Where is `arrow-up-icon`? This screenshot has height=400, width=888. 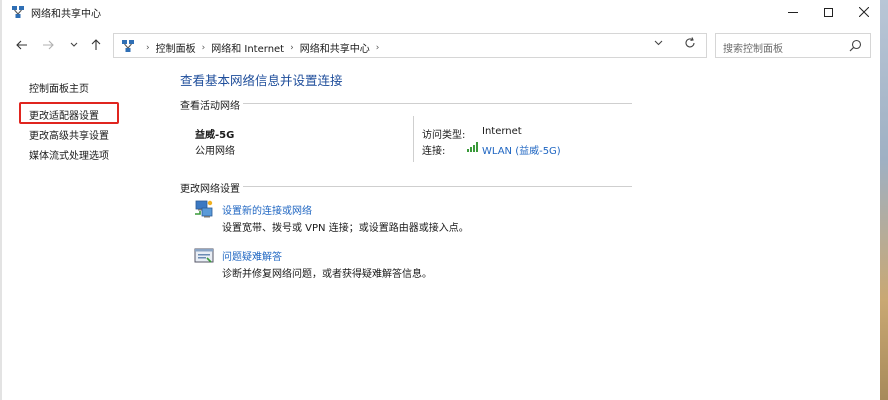 arrow-up-icon is located at coordinates (96, 44).